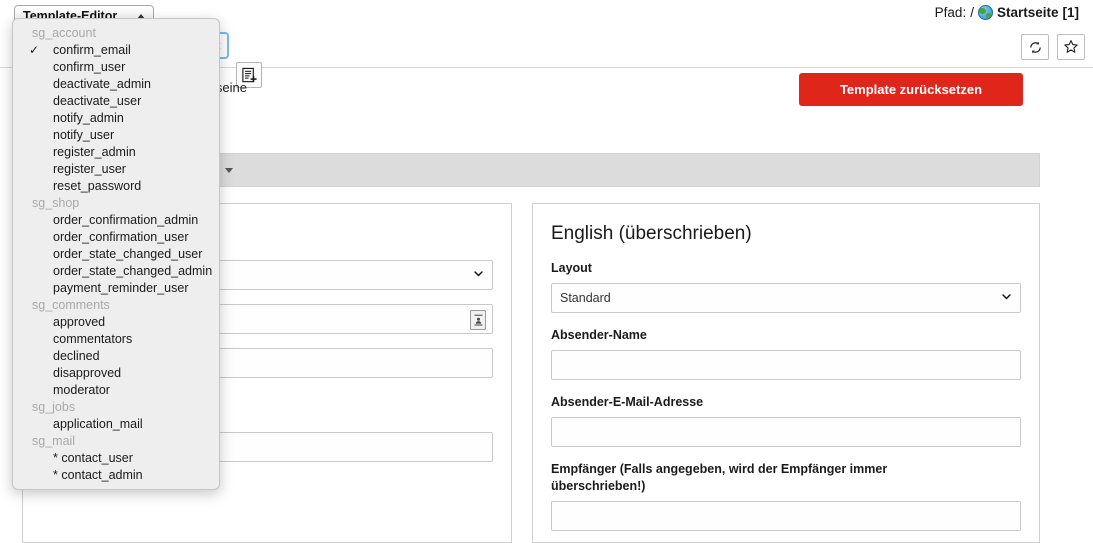  What do you see at coordinates (93, 458) in the screenshot?
I see `dropdown-item-label: * contact_user` at bounding box center [93, 458].